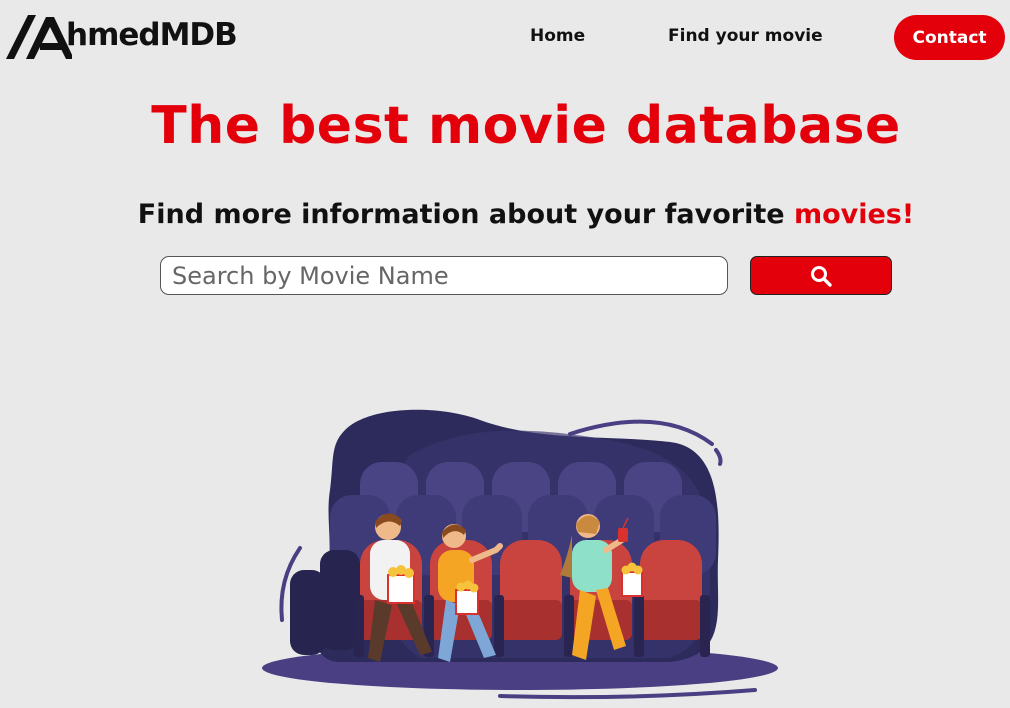 This screenshot has width=1010, height=708. What do you see at coordinates (745, 36) in the screenshot?
I see `nav-link-find-your-movie: Find your movie` at bounding box center [745, 36].